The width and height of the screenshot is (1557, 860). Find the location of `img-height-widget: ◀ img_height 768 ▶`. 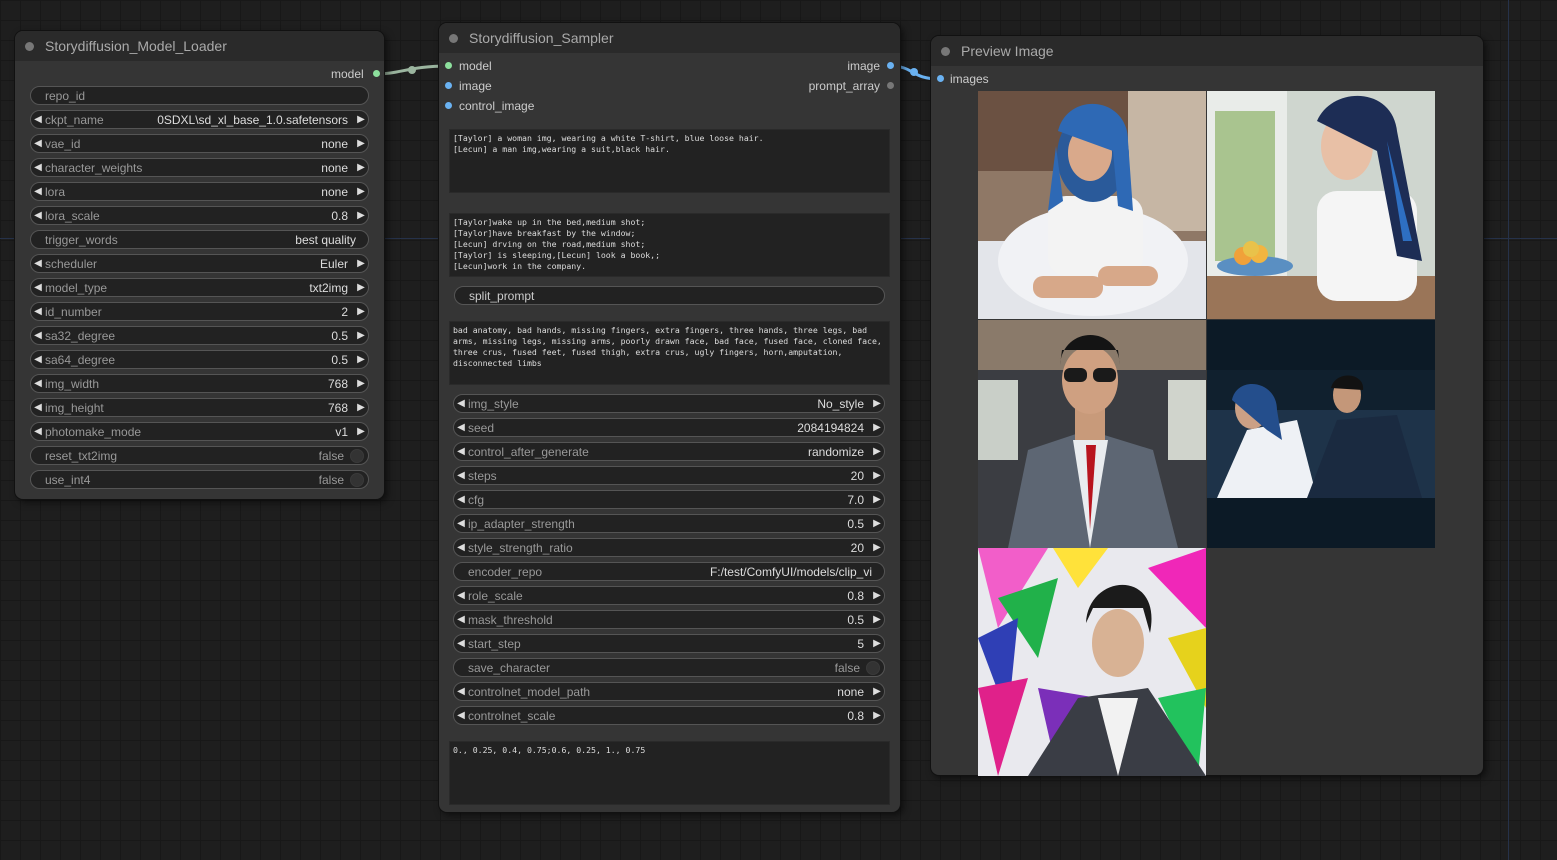

img-height-widget: ◀ img_height 768 ▶ is located at coordinates (199, 407).